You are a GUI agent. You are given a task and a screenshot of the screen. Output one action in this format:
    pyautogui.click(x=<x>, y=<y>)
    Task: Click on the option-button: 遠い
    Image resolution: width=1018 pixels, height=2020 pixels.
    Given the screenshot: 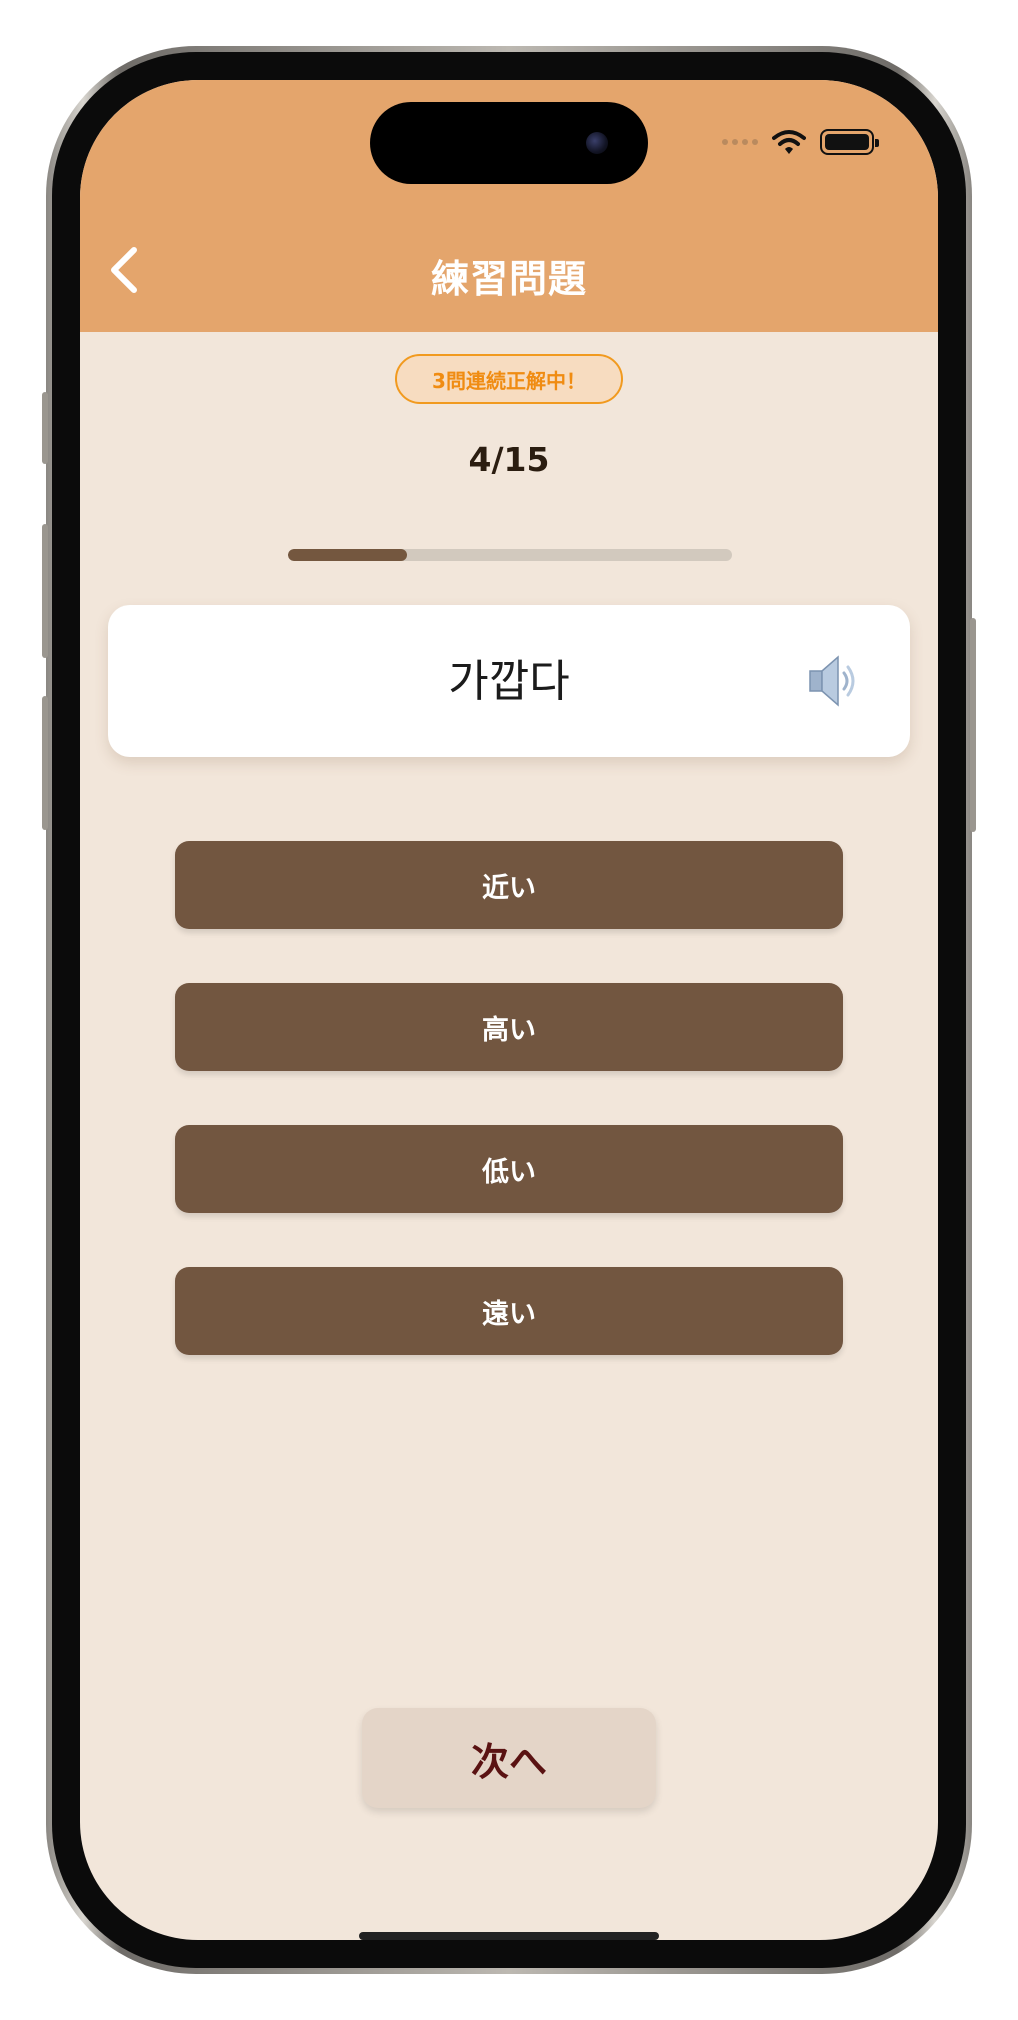 What is the action you would take?
    pyautogui.click(x=509, y=1311)
    